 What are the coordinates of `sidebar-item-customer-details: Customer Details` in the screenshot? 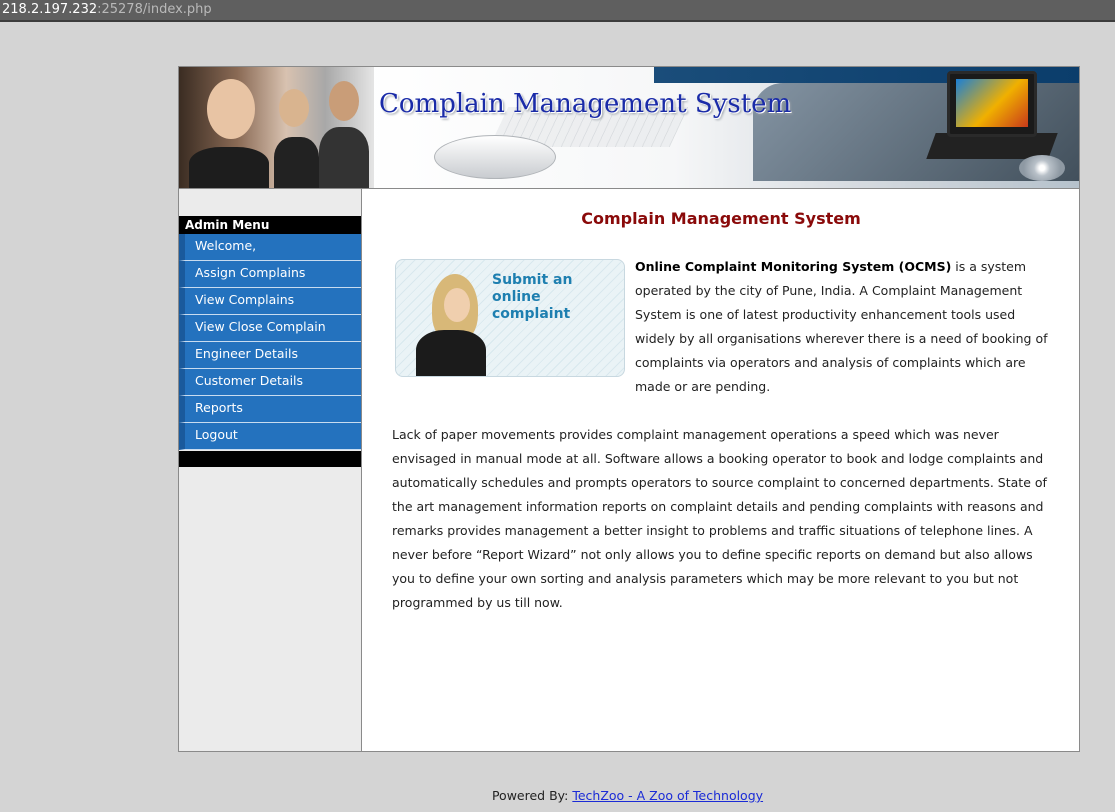 It's located at (270, 382).